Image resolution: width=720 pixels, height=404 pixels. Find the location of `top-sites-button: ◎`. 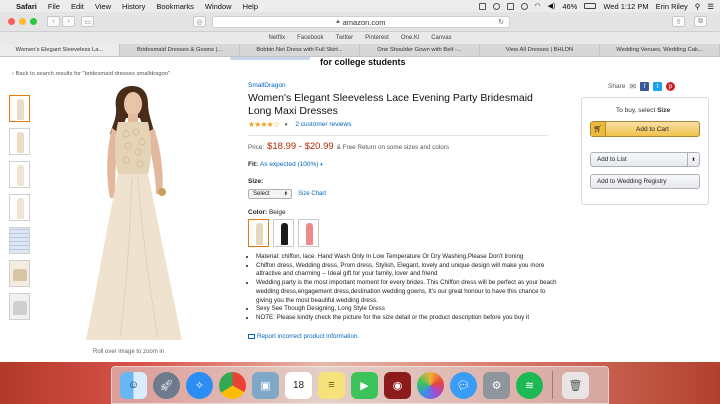

top-sites-button: ◎ is located at coordinates (199, 21).